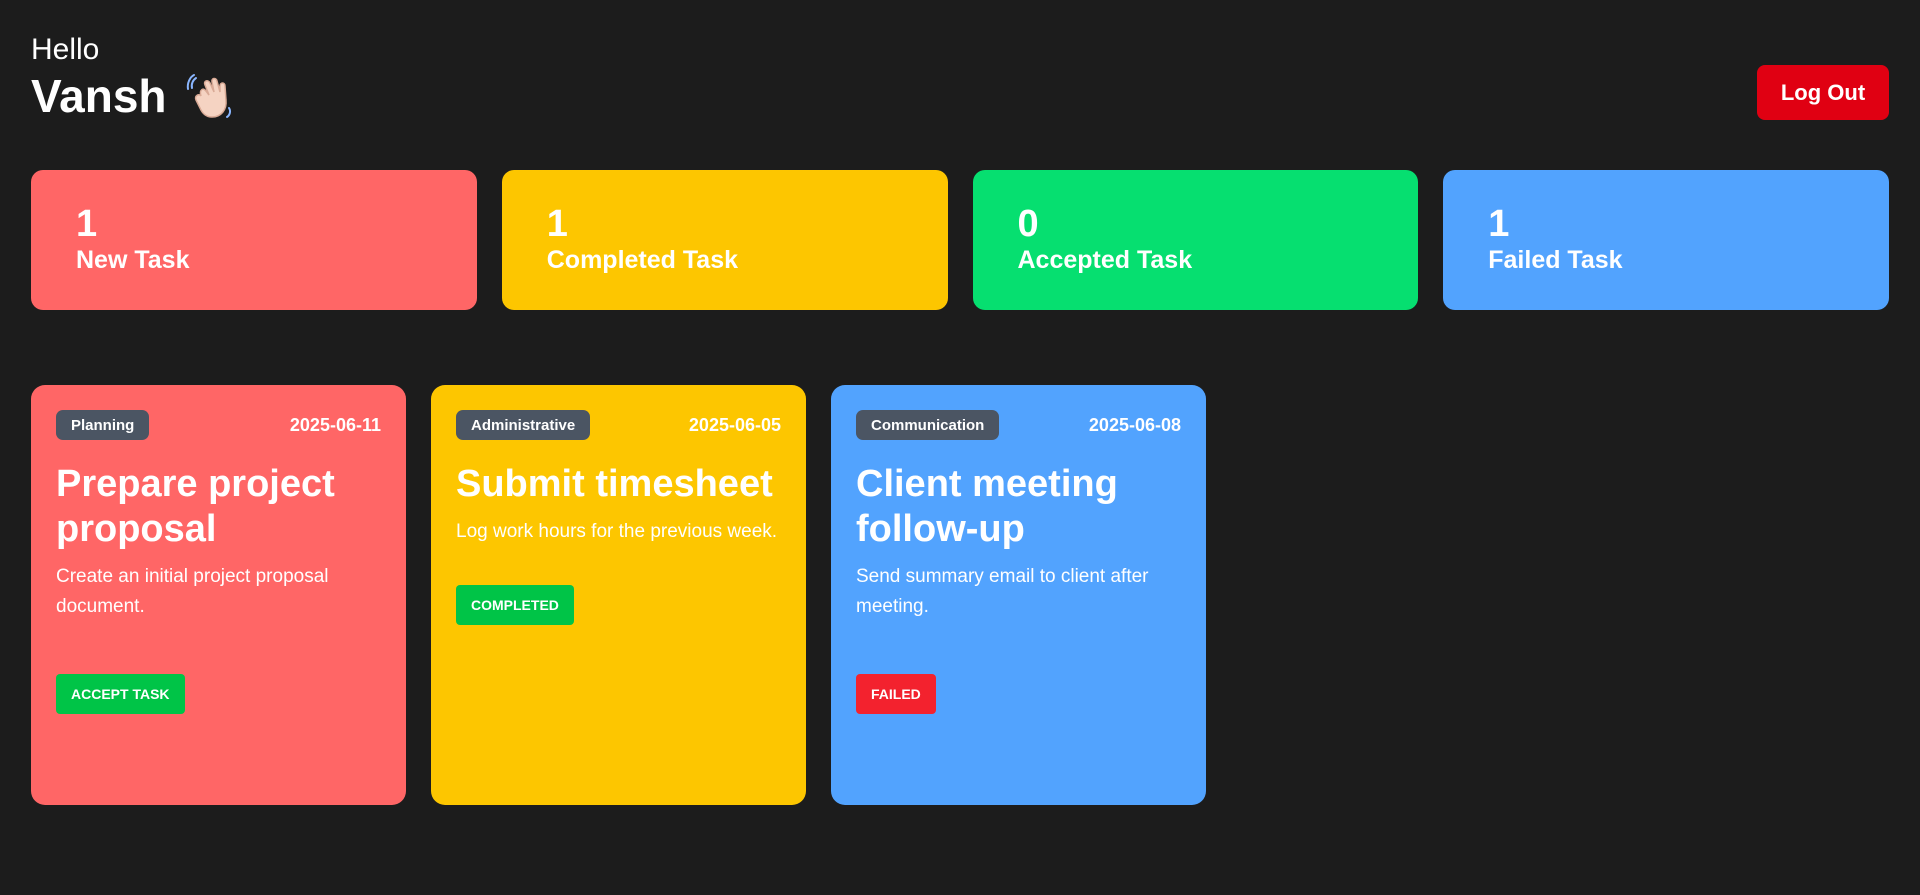 Image resolution: width=1920 pixels, height=895 pixels. What do you see at coordinates (1195, 240) in the screenshot?
I see `stat-card-accepted: 0 Accepted Task` at bounding box center [1195, 240].